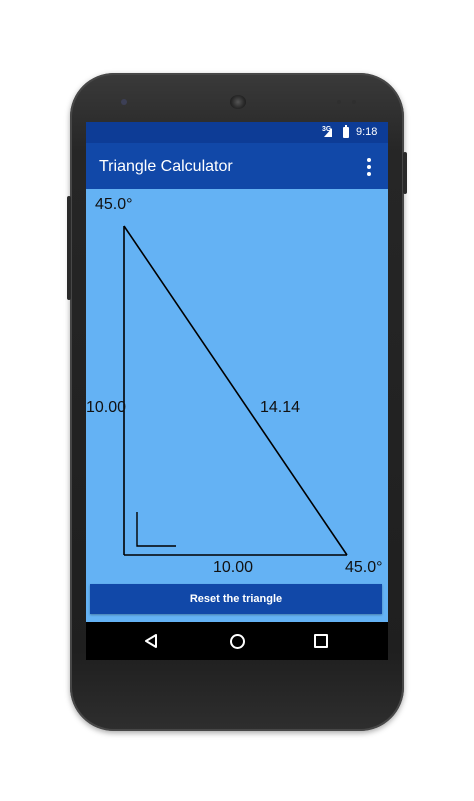 Image resolution: width=474 pixels, height=801 pixels. I want to click on volume-button, so click(69, 248).